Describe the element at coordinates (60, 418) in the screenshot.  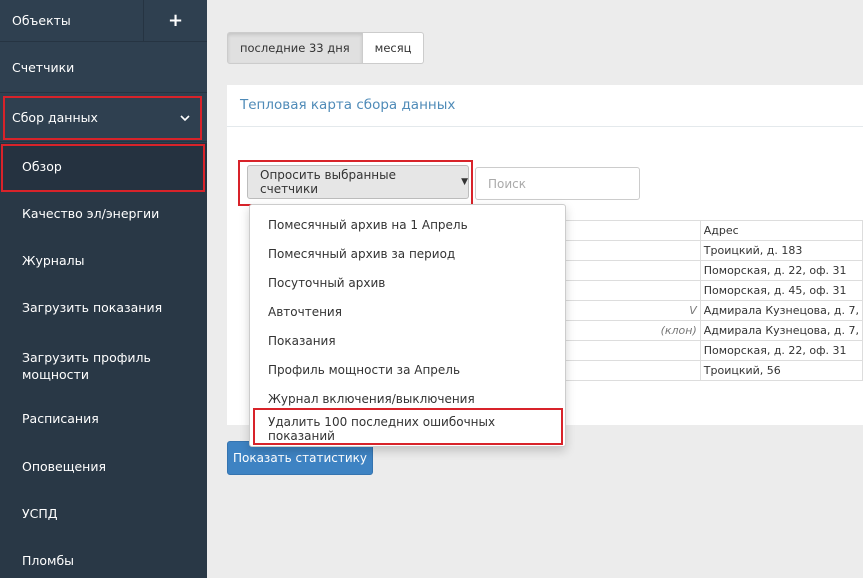
I see `sidebar-item-label: Расписания` at that location.